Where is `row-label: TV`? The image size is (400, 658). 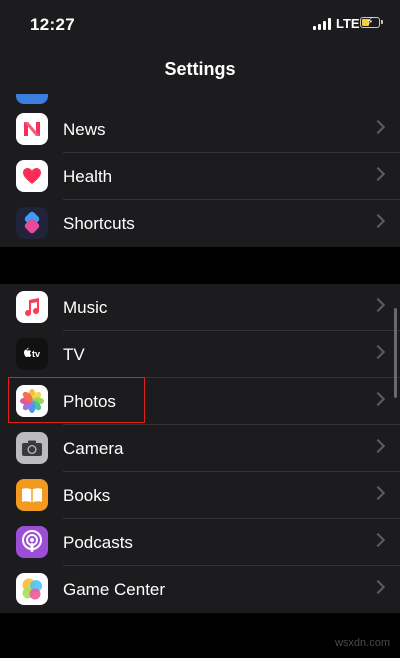
row-label: TV is located at coordinates (74, 354).